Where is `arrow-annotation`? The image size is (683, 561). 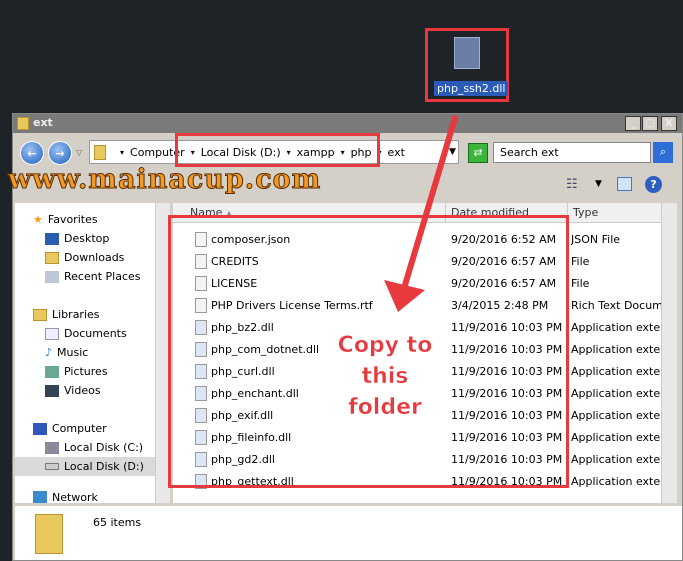
arrow-annotation is located at coordinates (421, 213).